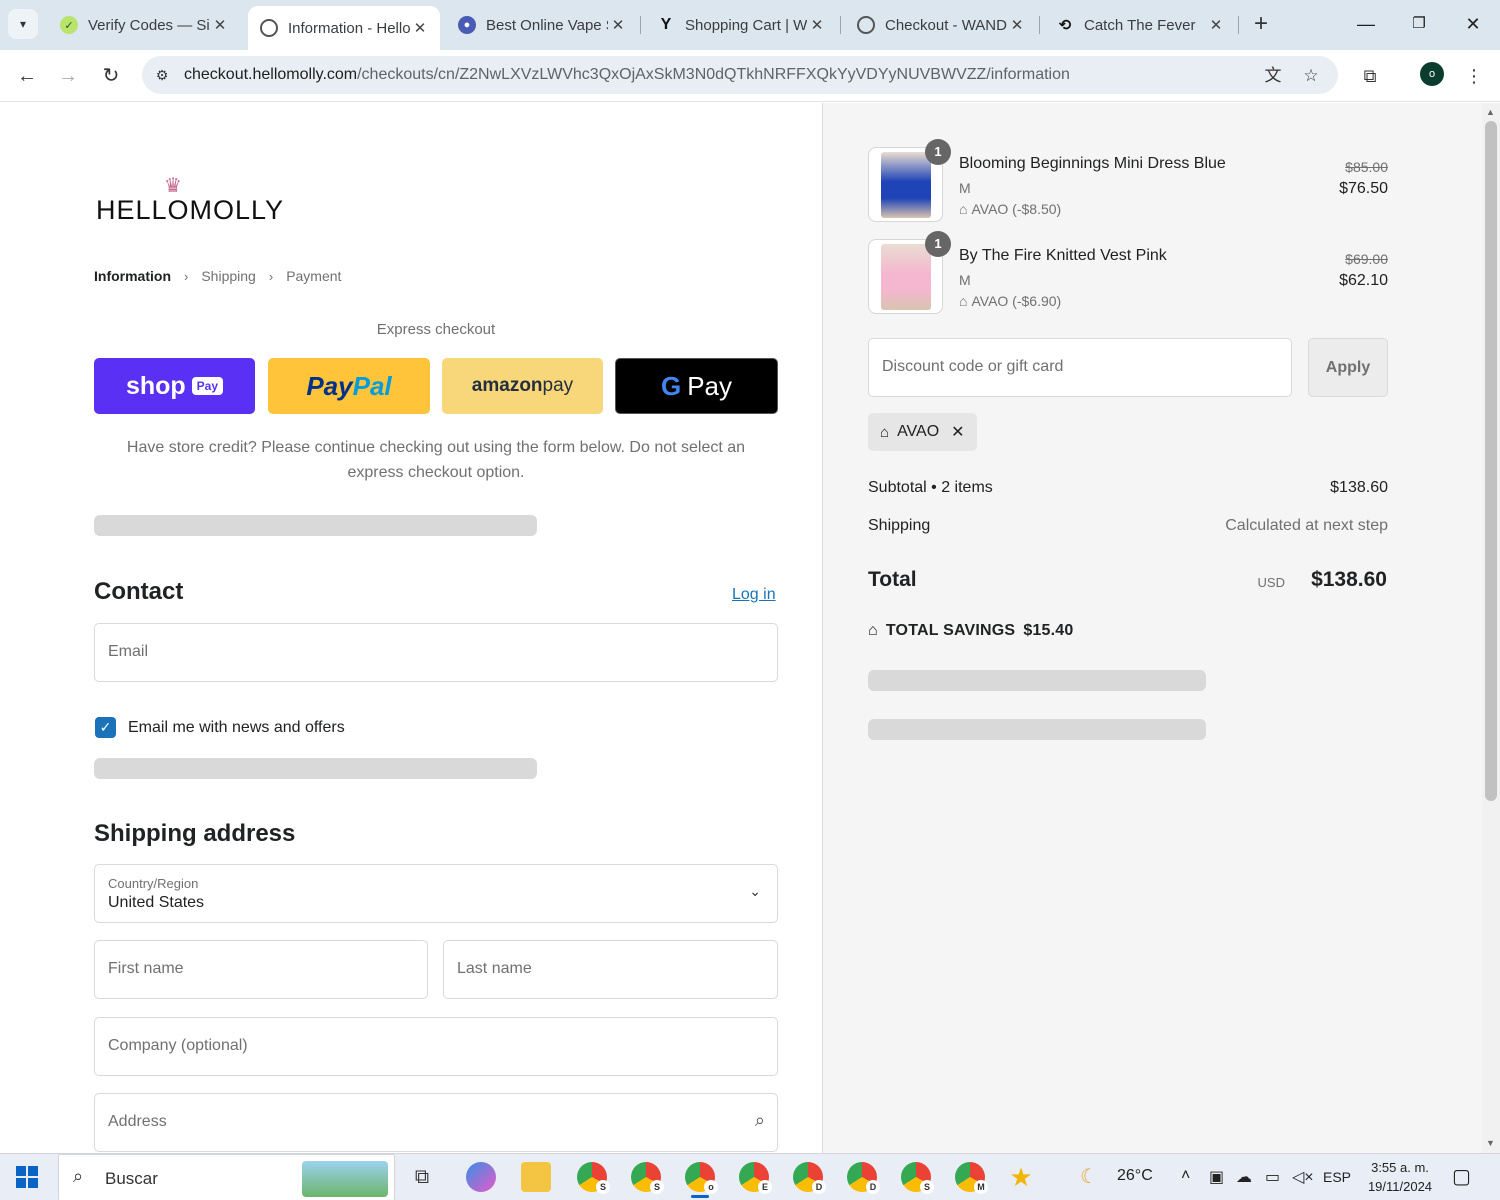  What do you see at coordinates (558, 385) in the screenshot?
I see `amazon-label-b: pay` at bounding box center [558, 385].